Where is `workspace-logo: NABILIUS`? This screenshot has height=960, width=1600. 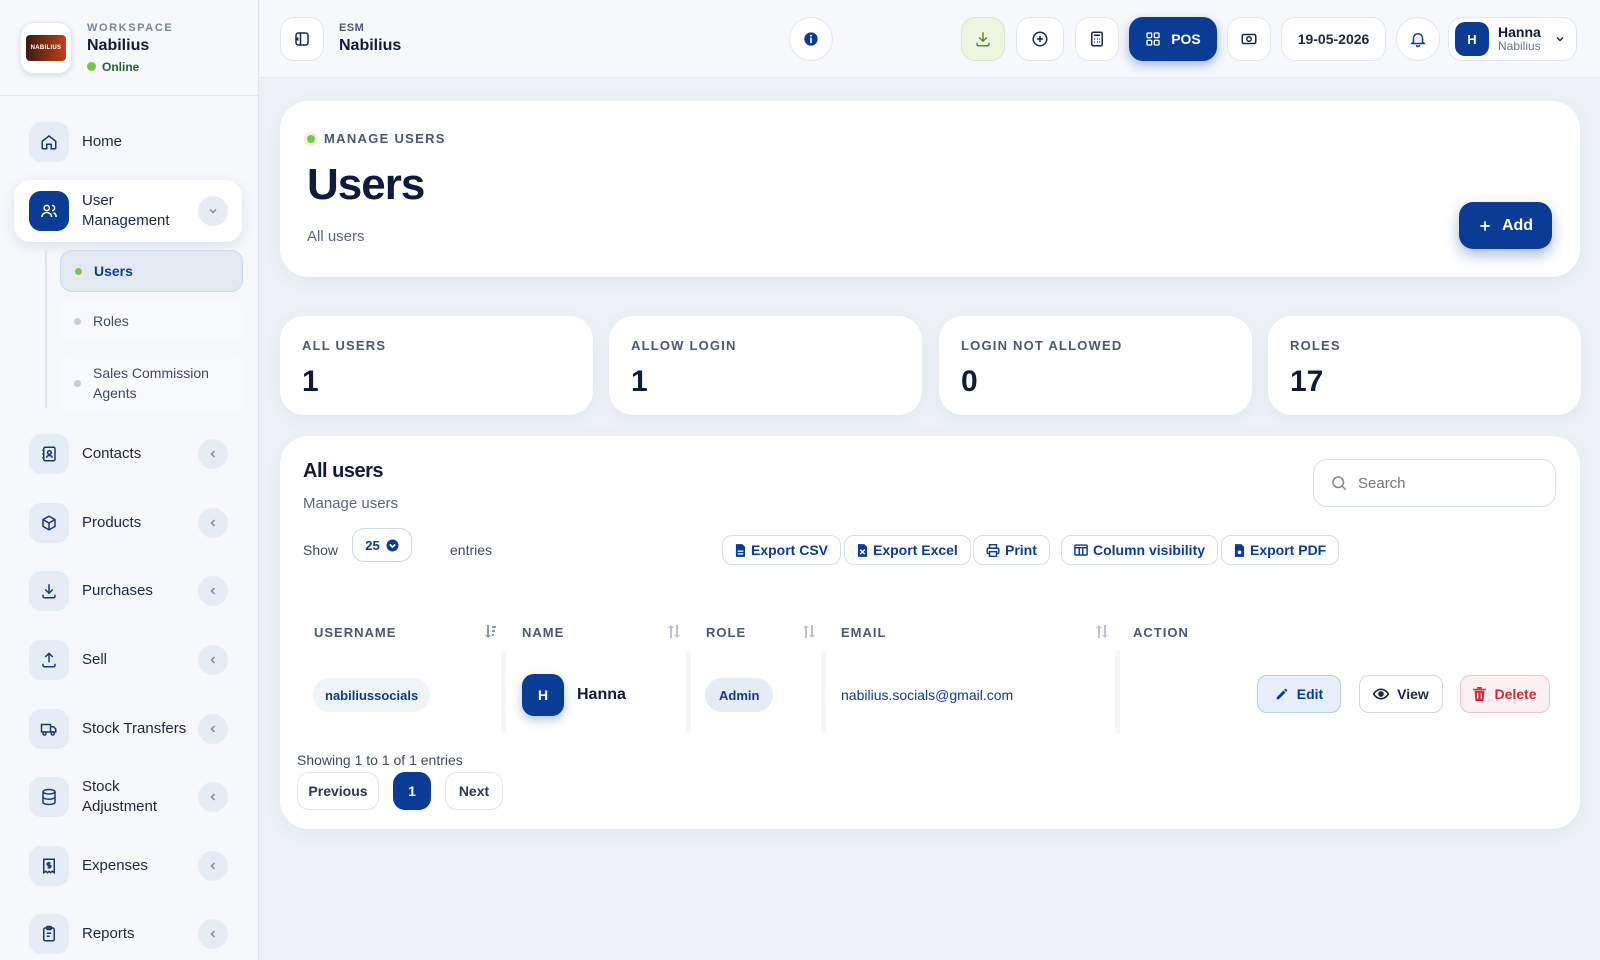
workspace-logo: NABILIUS is located at coordinates (46, 47).